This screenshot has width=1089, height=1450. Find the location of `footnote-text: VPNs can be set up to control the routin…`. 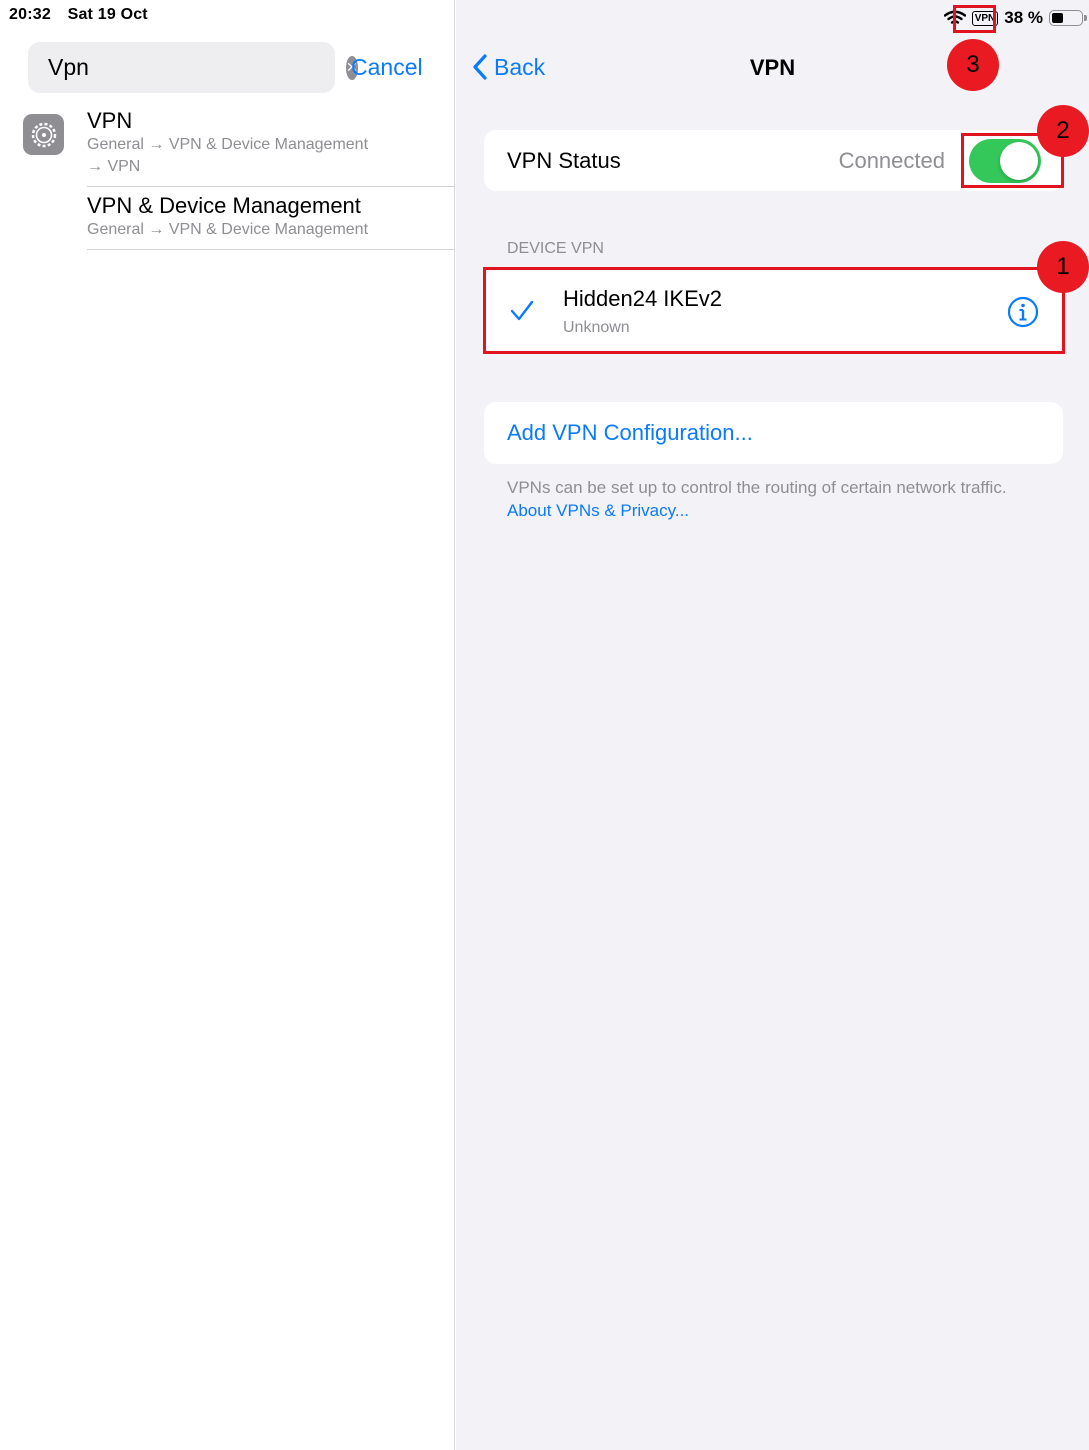

footnote-text: VPNs can be set up to control the routin… is located at coordinates (757, 487).